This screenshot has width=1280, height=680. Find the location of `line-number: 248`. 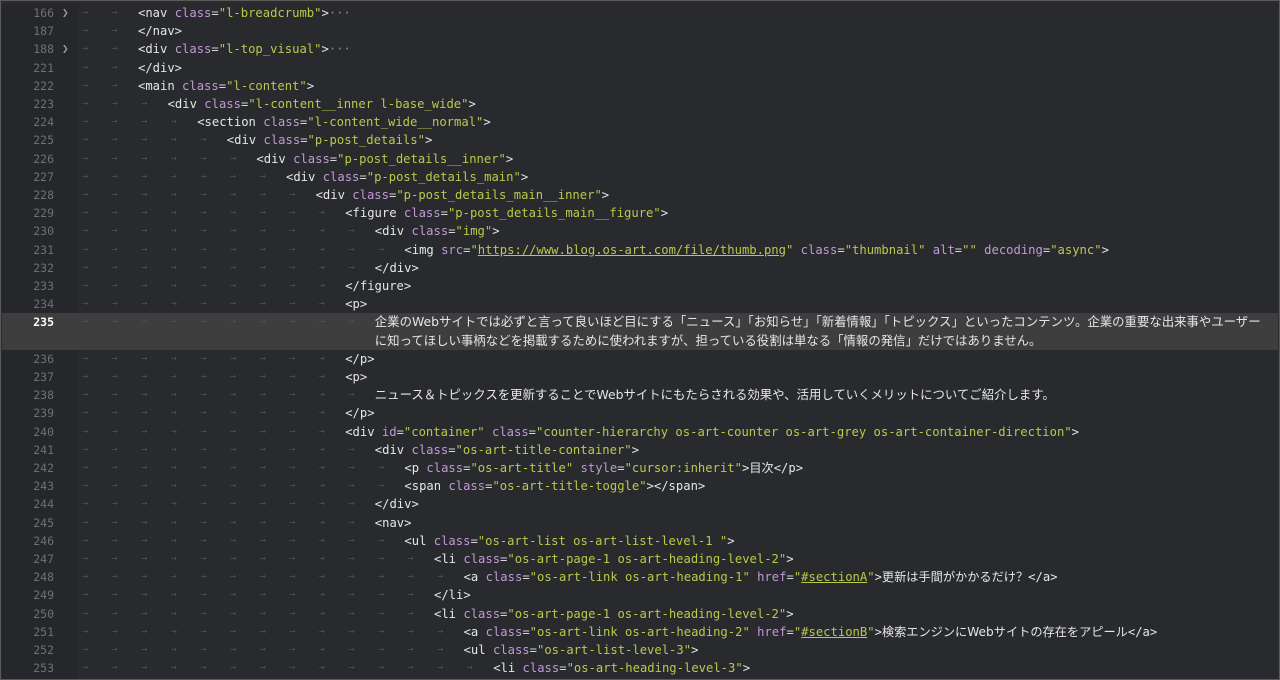

line-number: 248 is located at coordinates (43, 577).